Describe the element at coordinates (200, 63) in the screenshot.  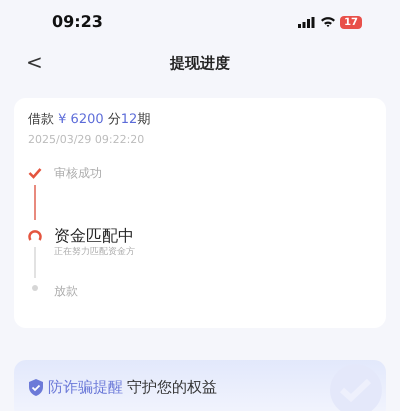
I see `page-title: 提现进度` at that location.